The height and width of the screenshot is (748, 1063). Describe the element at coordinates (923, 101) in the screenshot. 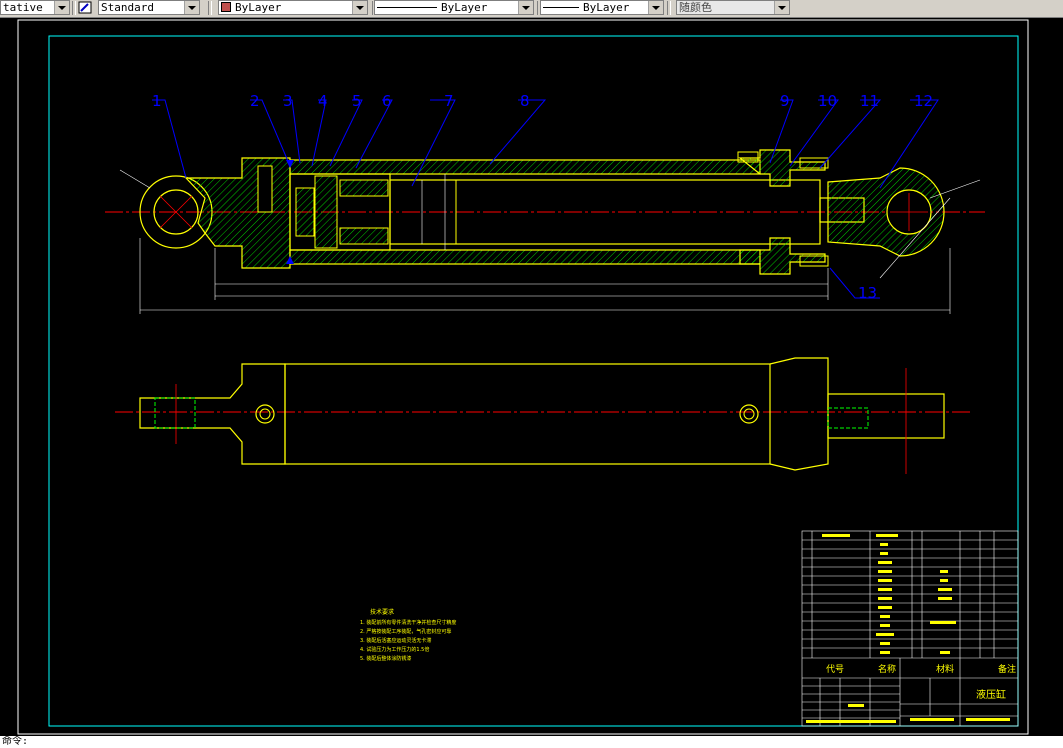

I see `balloon-12: 12` at that location.